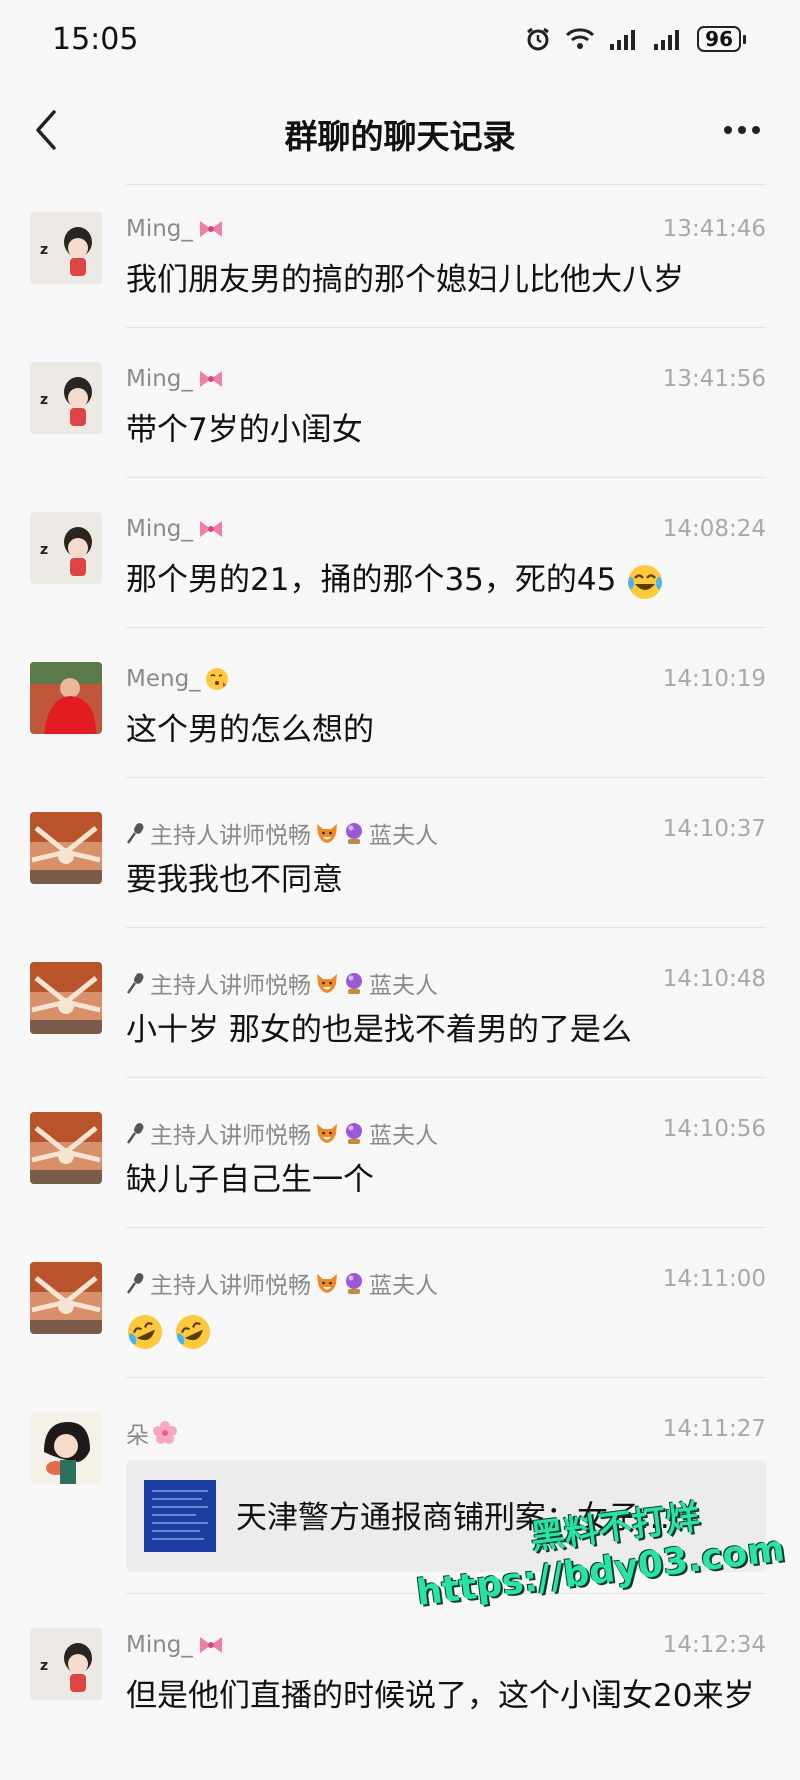 The image size is (800, 1780). I want to click on message-text: 带个7岁的小闺女, so click(244, 430).